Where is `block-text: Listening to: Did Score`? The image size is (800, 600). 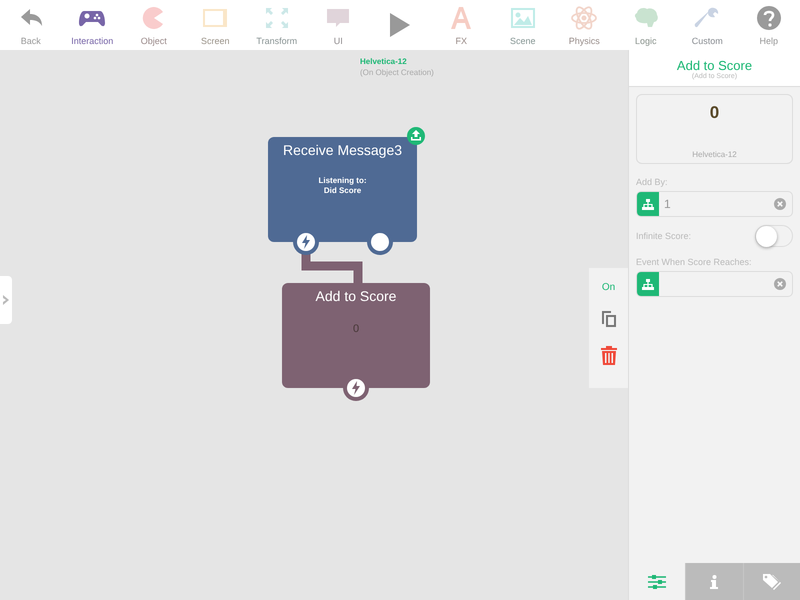
block-text: Listening to: Did Score is located at coordinates (342, 186).